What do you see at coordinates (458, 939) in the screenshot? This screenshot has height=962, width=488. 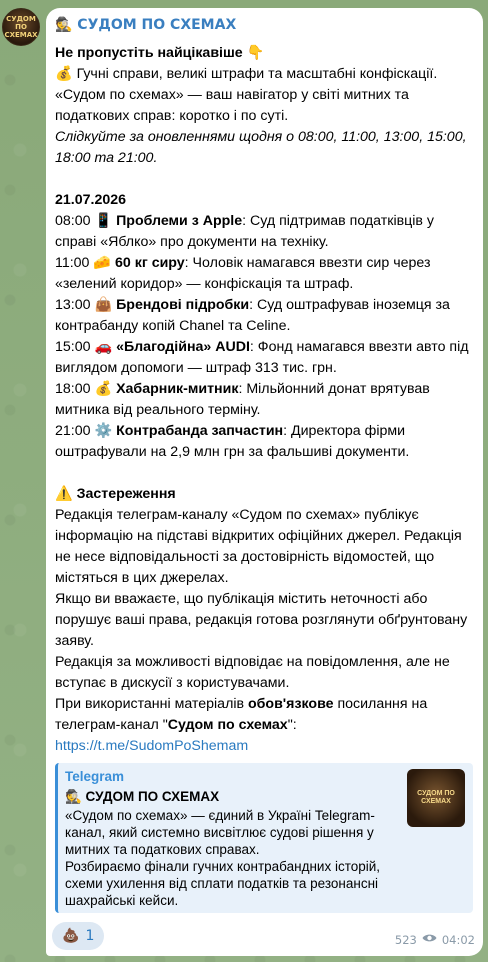 I see `message-time: 04:02` at bounding box center [458, 939].